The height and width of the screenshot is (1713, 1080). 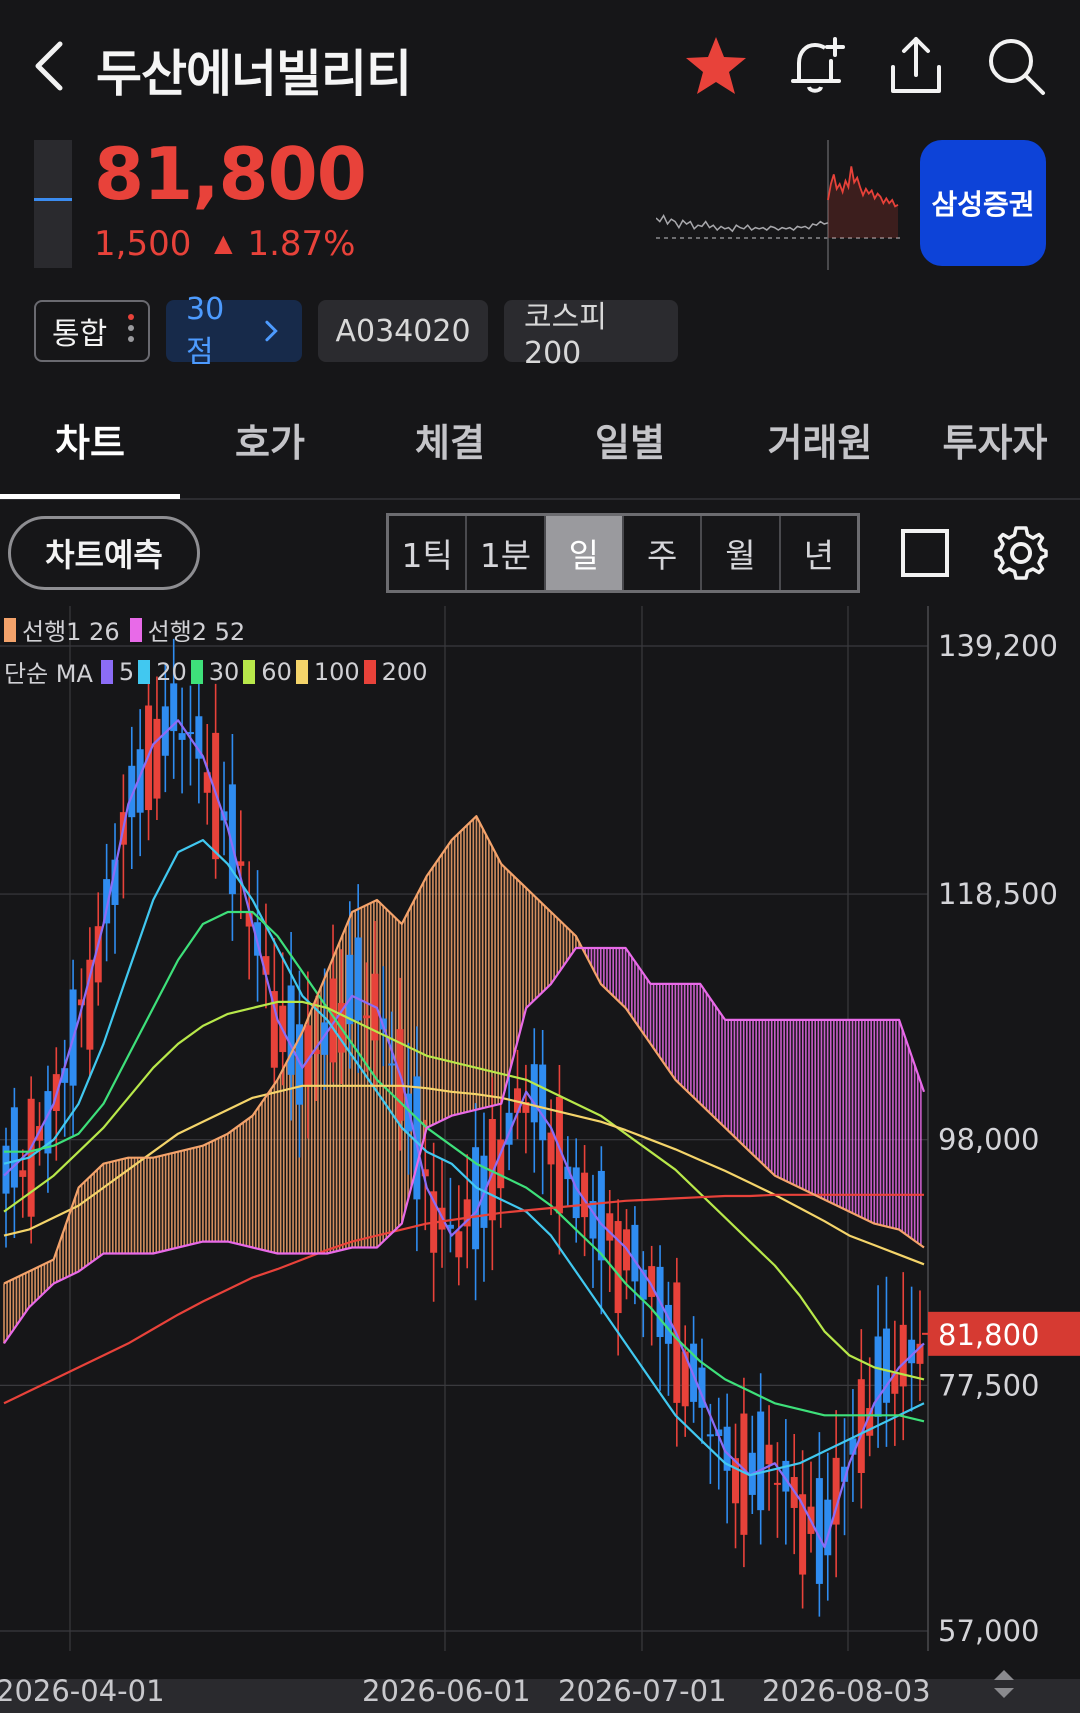 I want to click on y-tick-label: 98,000, so click(x=988, y=1140).